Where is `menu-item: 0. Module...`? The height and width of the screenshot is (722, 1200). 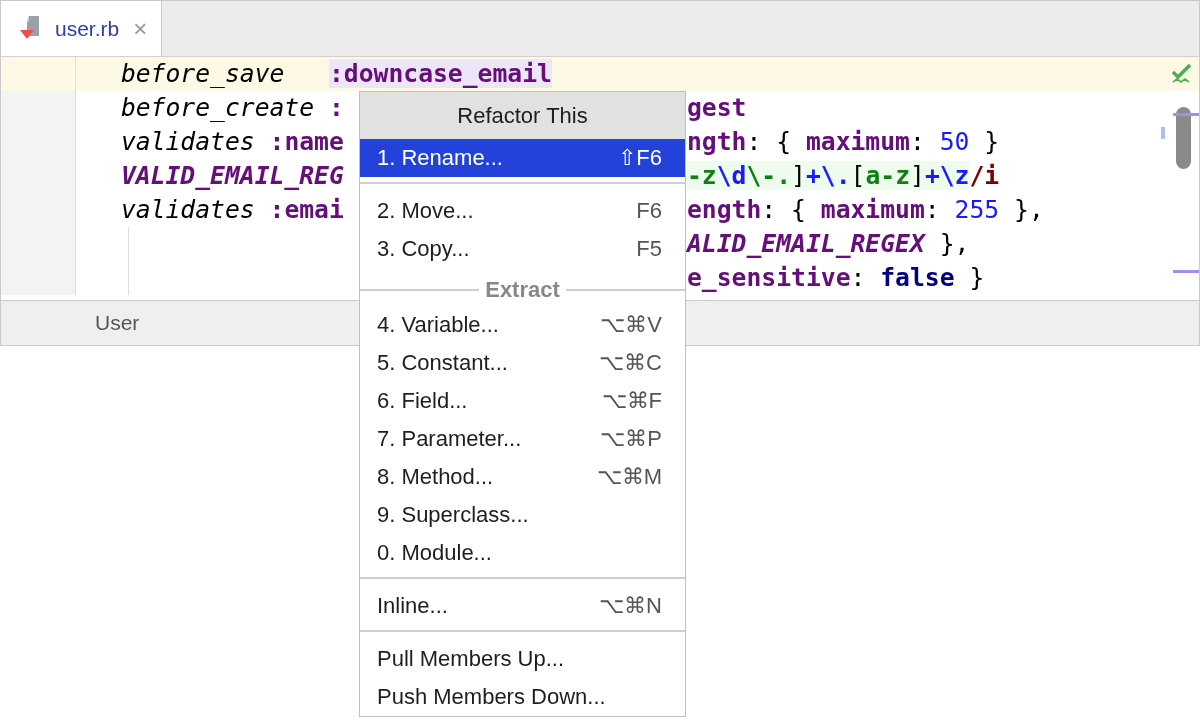
menu-item: 0. Module... is located at coordinates (522, 553).